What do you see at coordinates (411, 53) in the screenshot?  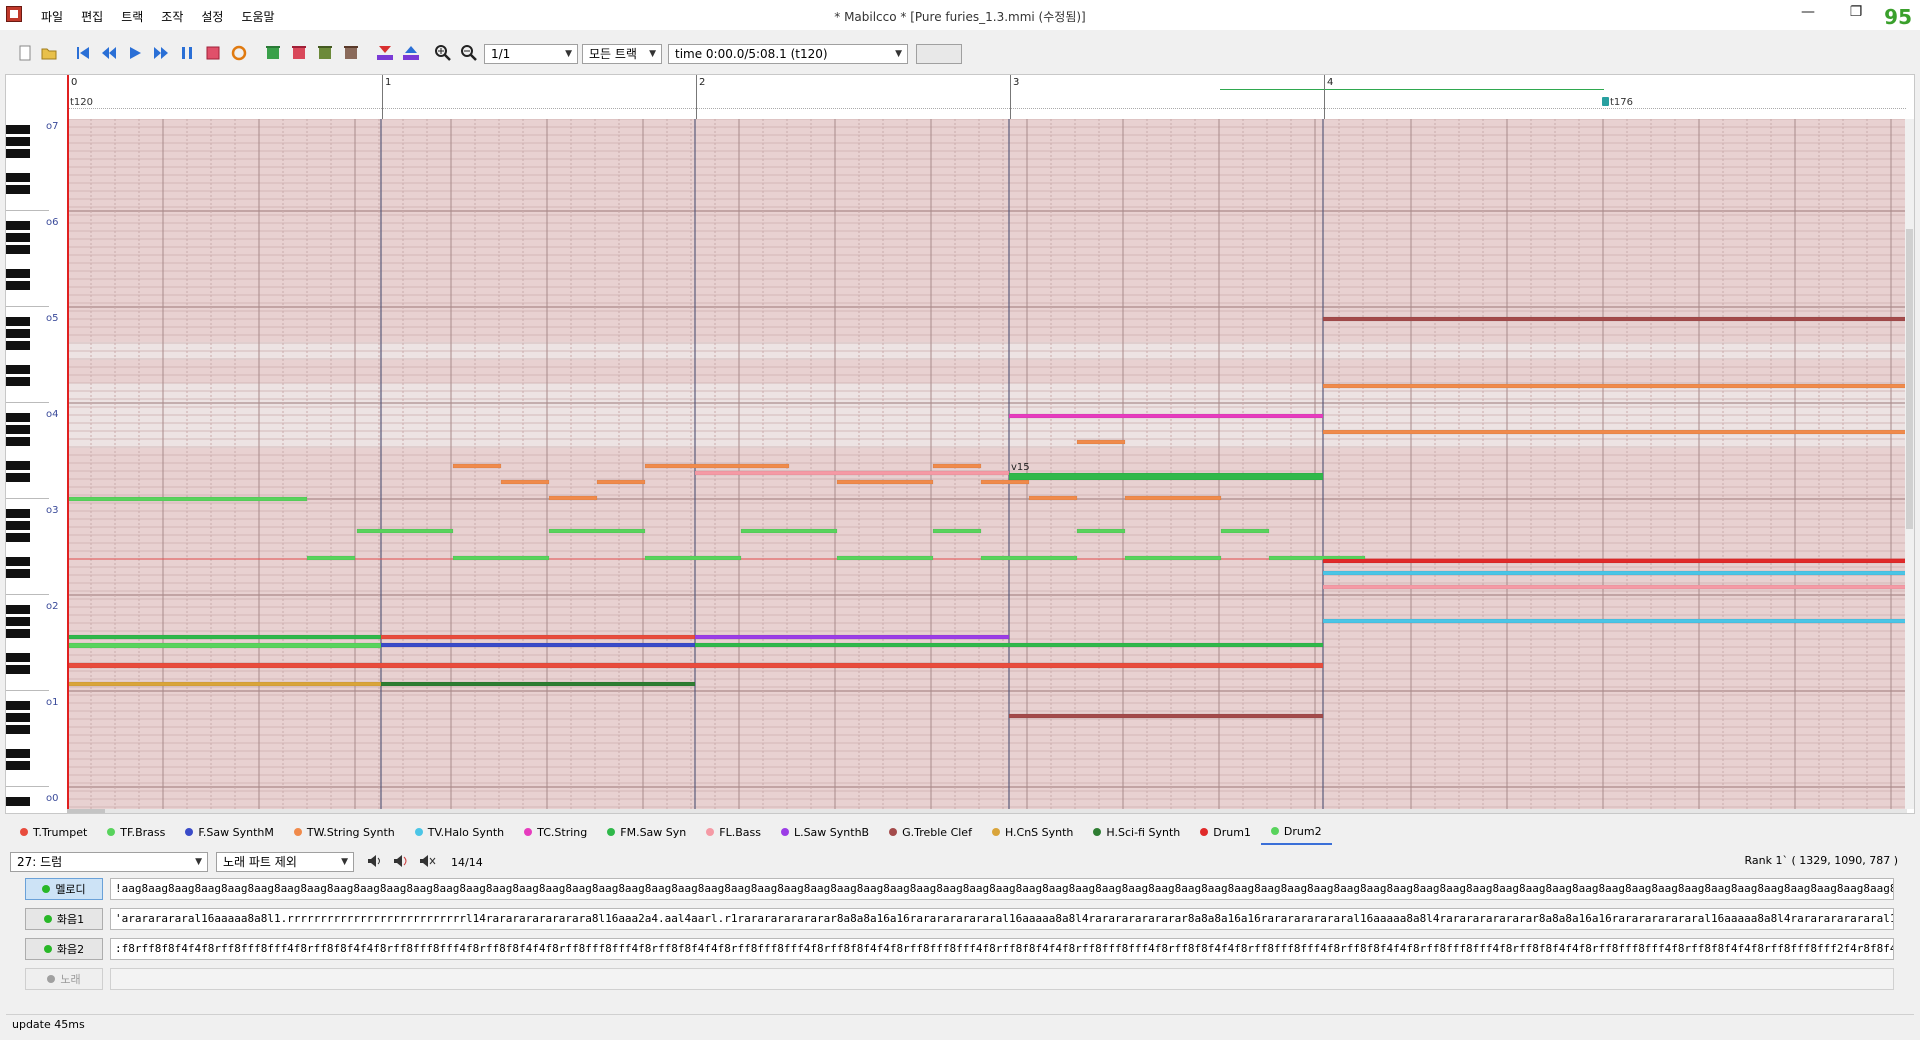 I see `mml-export-icon` at bounding box center [411, 53].